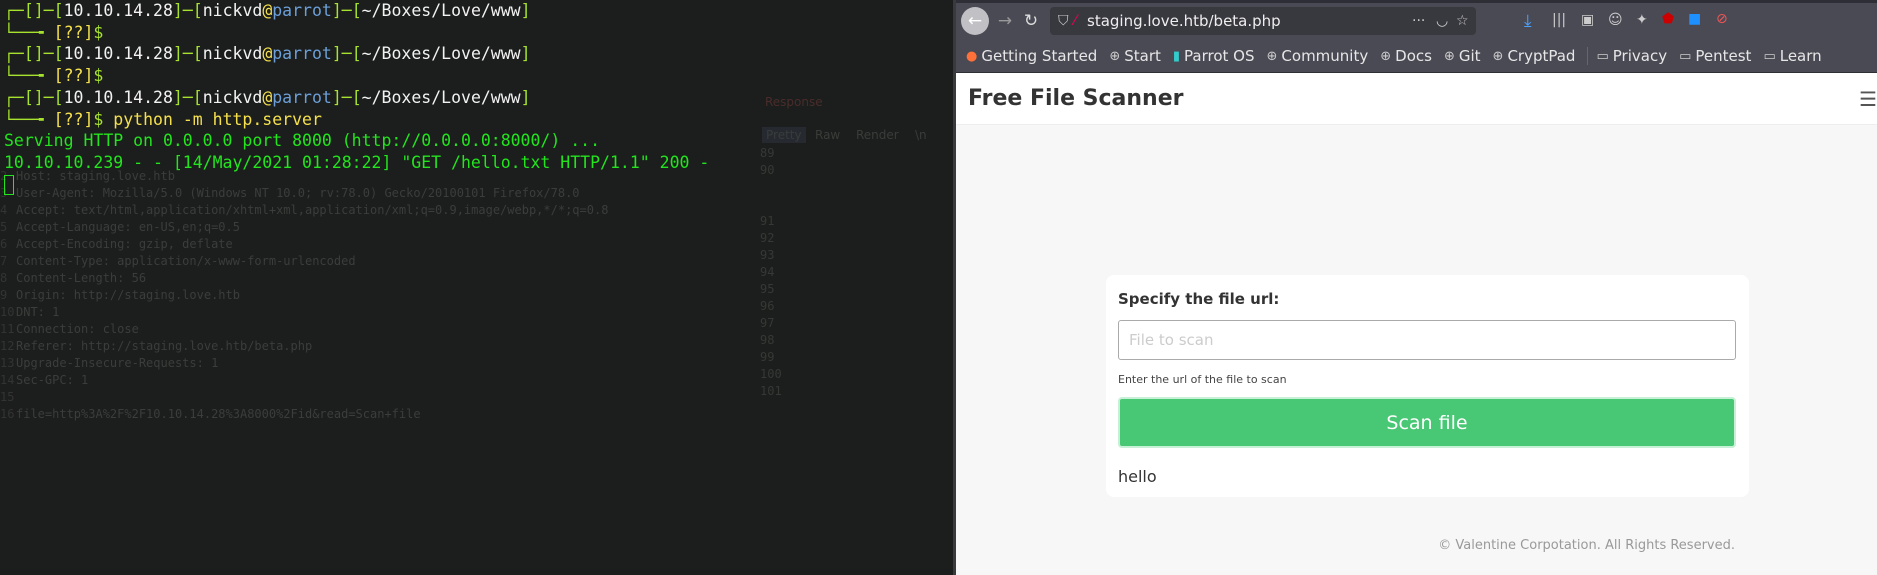  I want to click on pocket-icon: ◡, so click(1442, 21).